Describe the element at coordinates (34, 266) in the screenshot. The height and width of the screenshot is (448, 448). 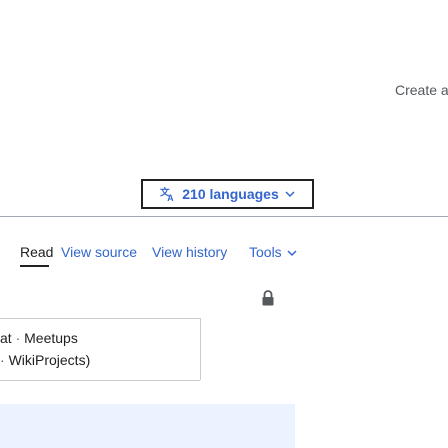
I see `active-tab-indicator` at that location.